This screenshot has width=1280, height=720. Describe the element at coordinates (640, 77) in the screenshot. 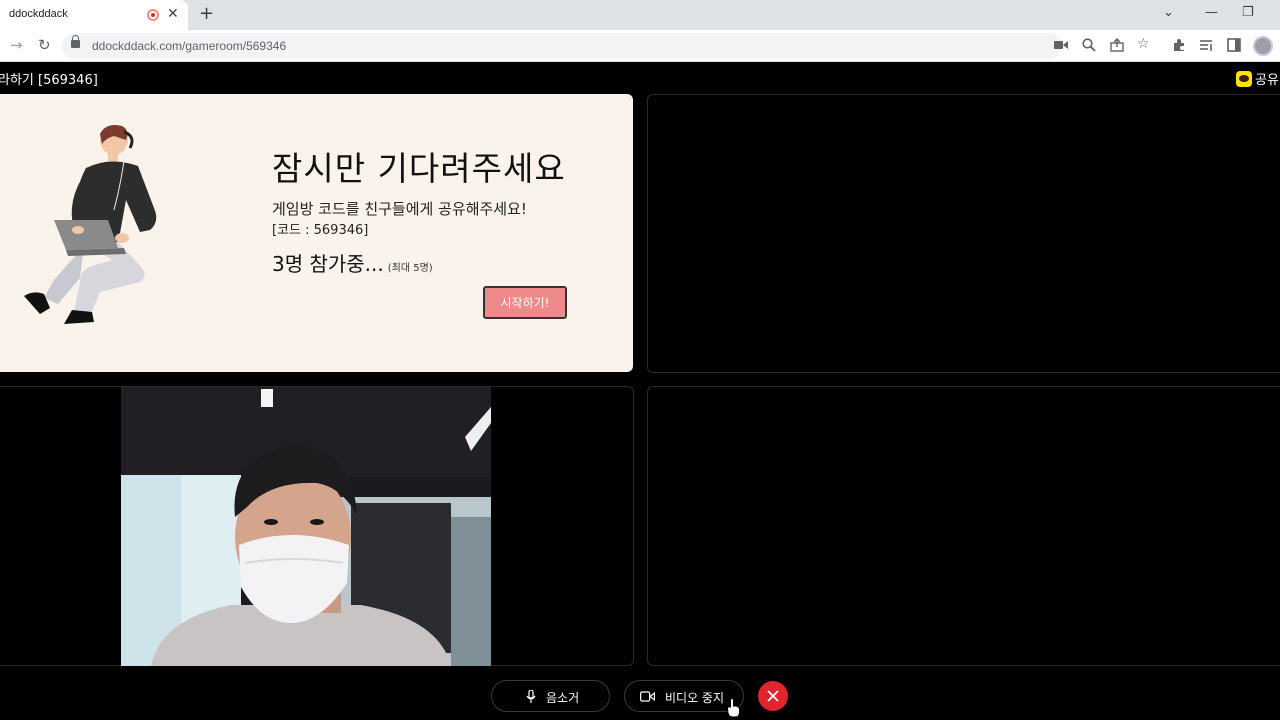

I see `app-header: 라하기 [569346] 공유` at that location.